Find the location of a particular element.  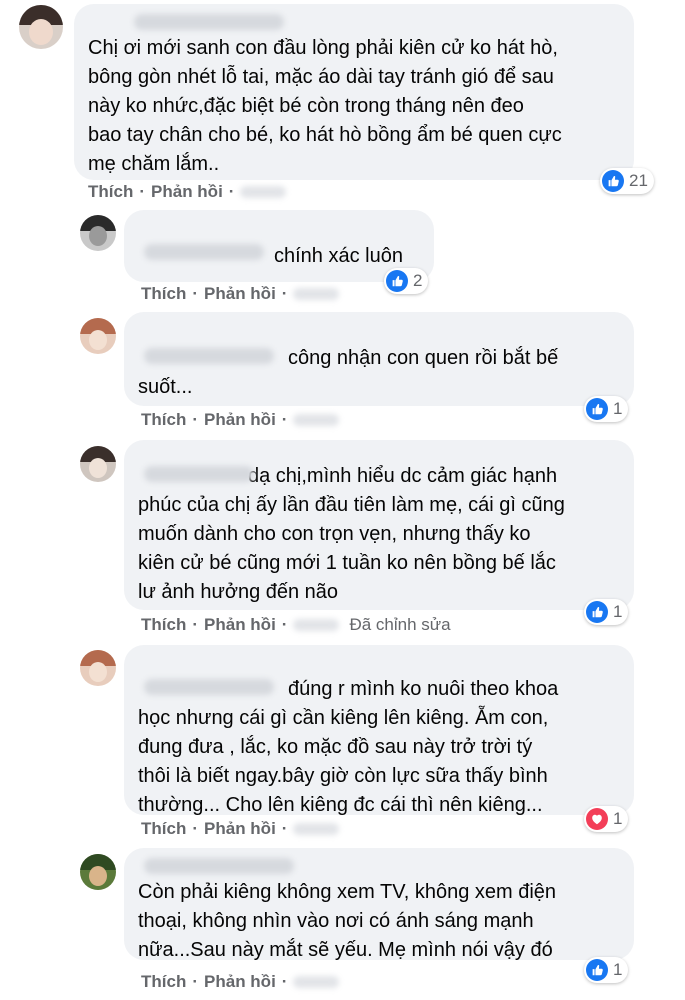

comment-actions: Thích · Phản hồi · Đã chỉnh sửa is located at coordinates (296, 625).